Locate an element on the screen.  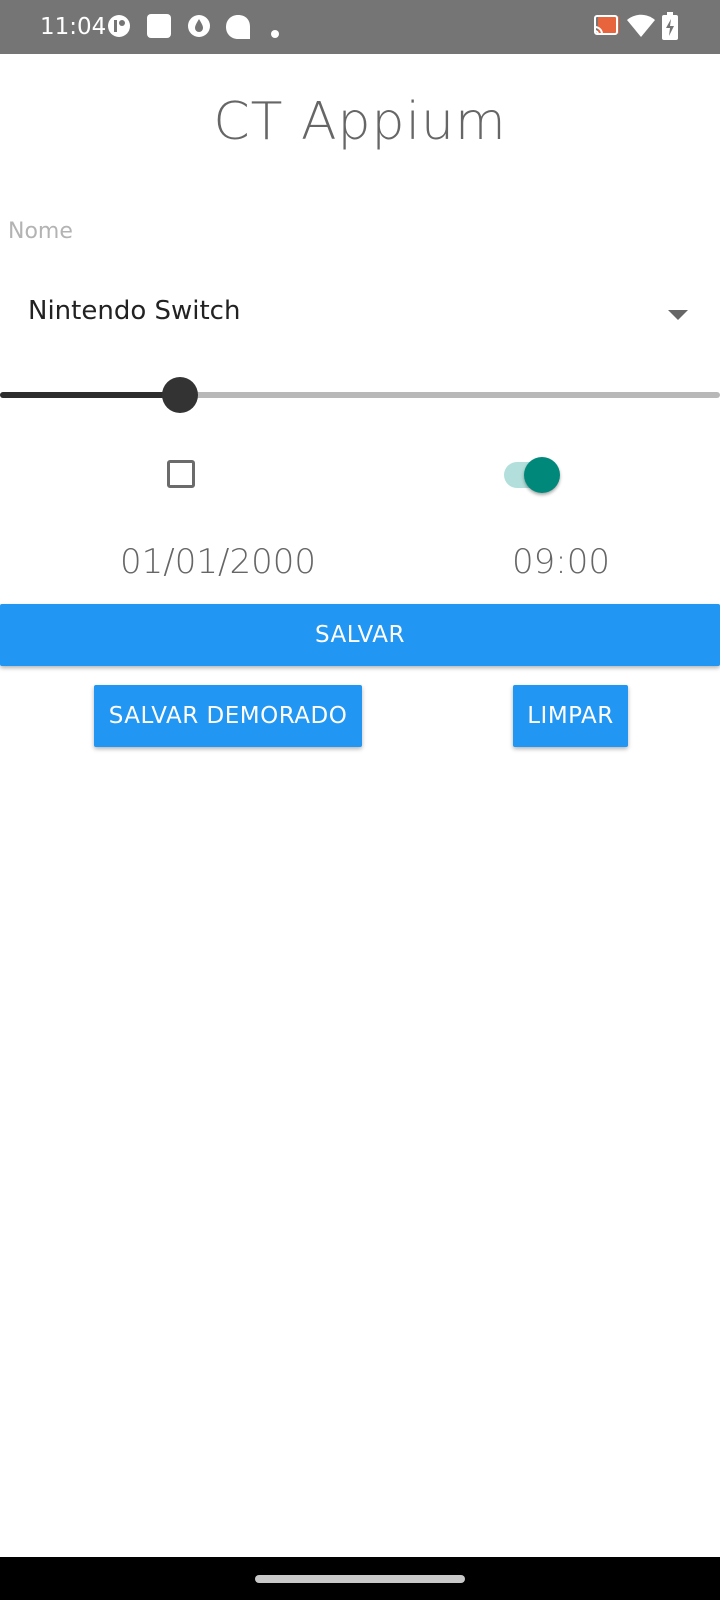
more-notifications-dot-icon is located at coordinates (275, 32).